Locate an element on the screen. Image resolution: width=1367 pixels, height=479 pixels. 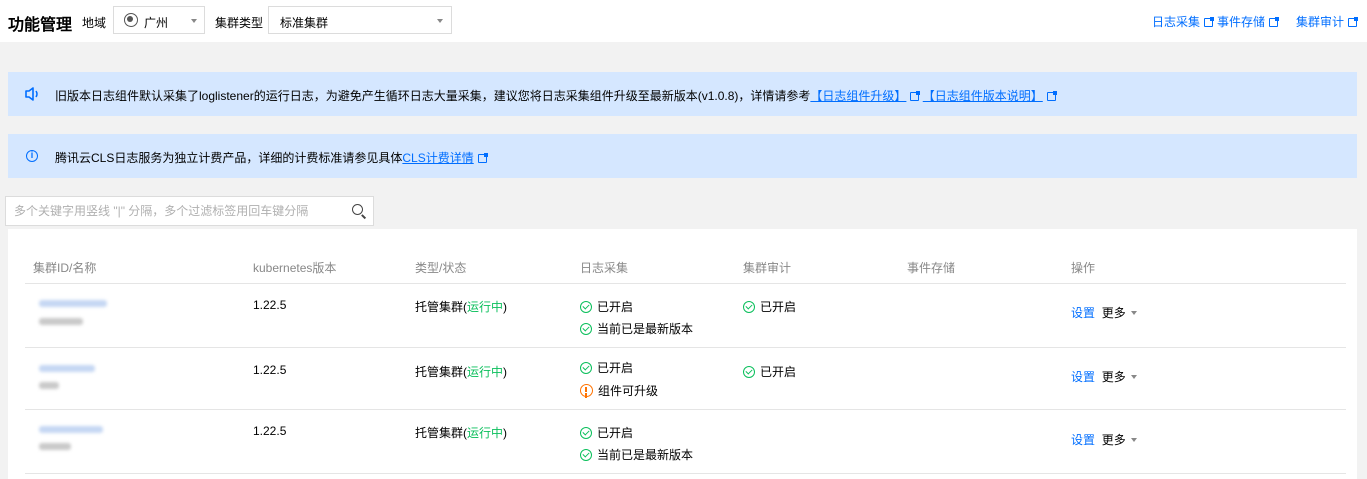
region-select: 广州 is located at coordinates (159, 20).